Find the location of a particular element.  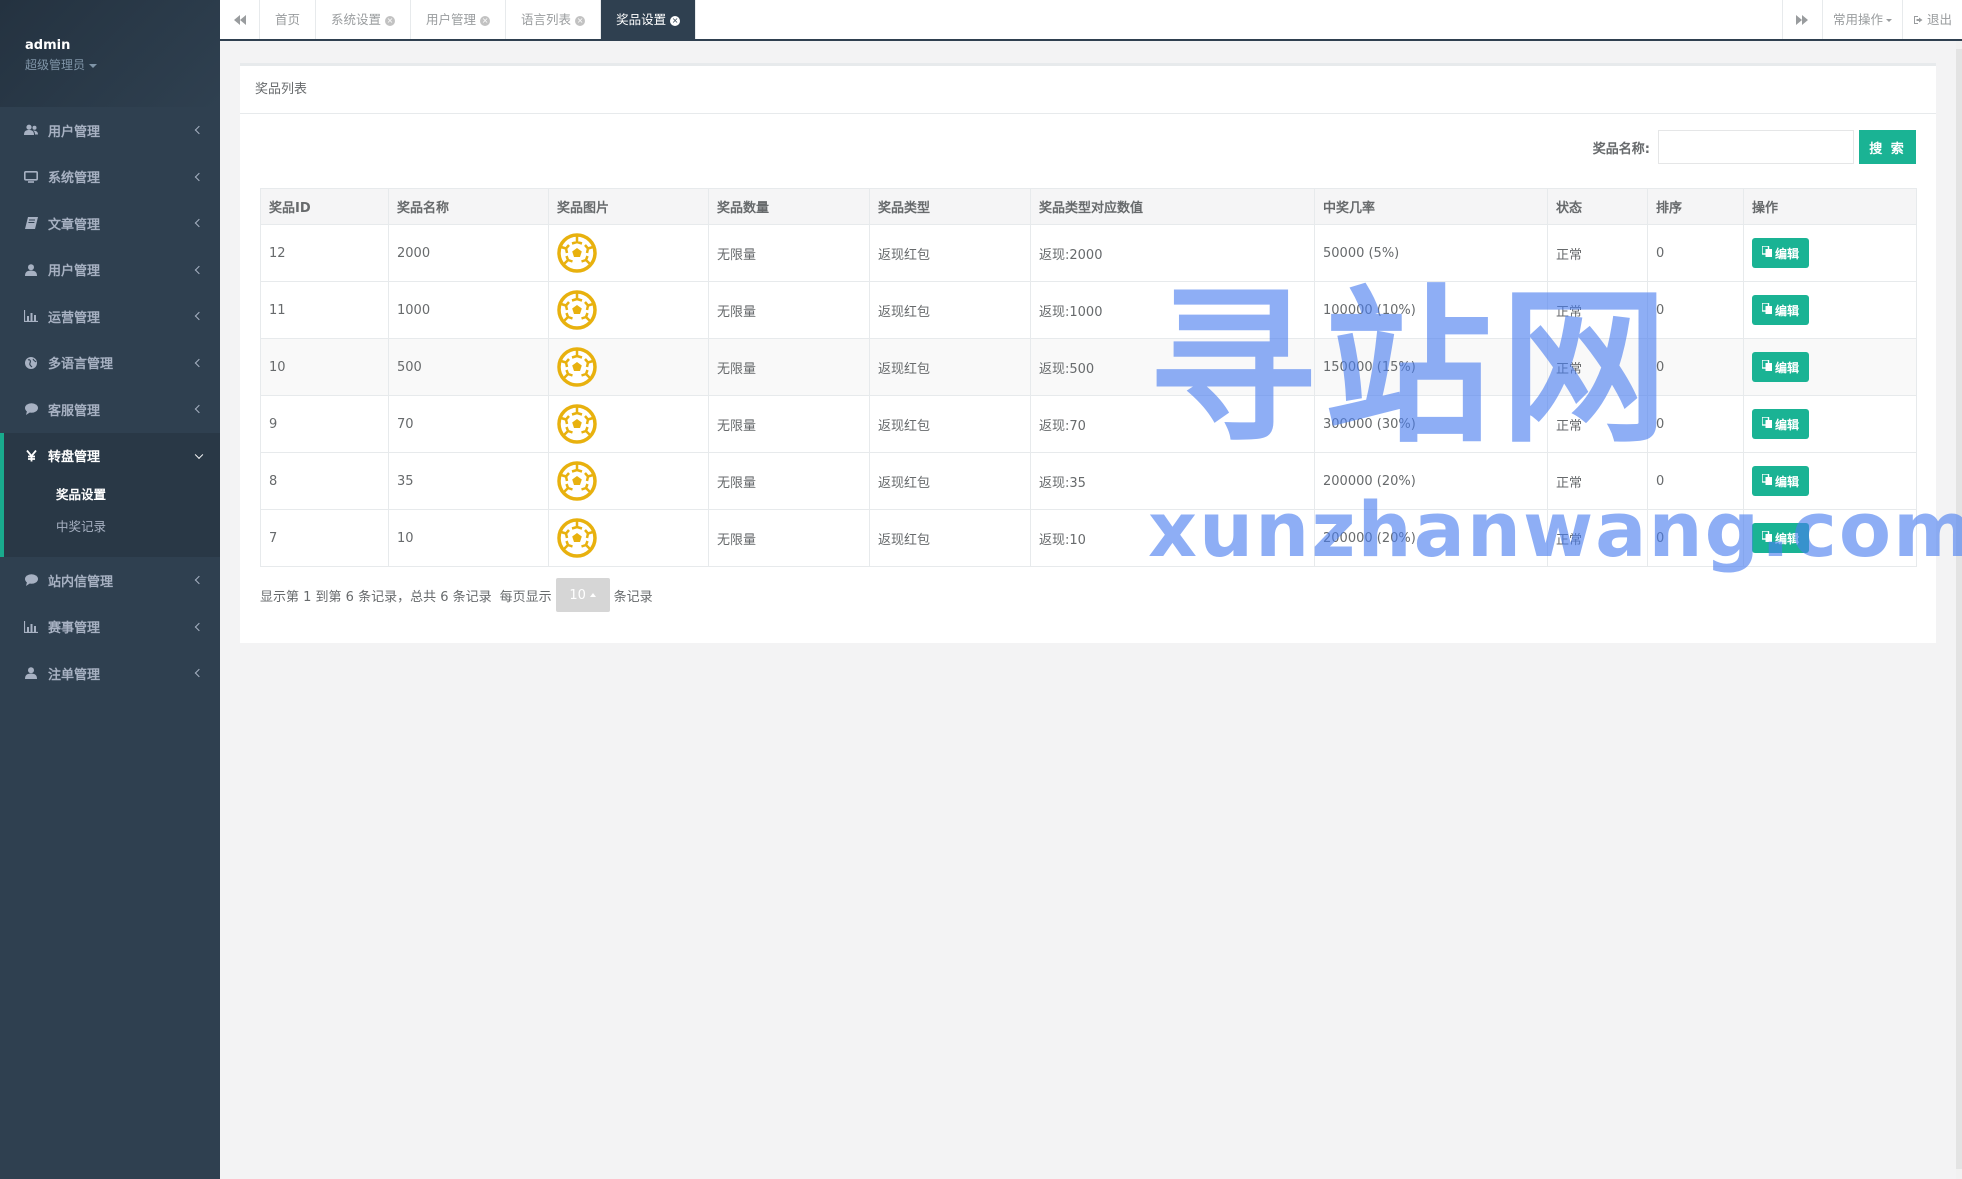

tab-bar: 首页 系统设置 × 用户管理 × 语言列表 × 奖品设置 × is located at coordinates (1021, 19).